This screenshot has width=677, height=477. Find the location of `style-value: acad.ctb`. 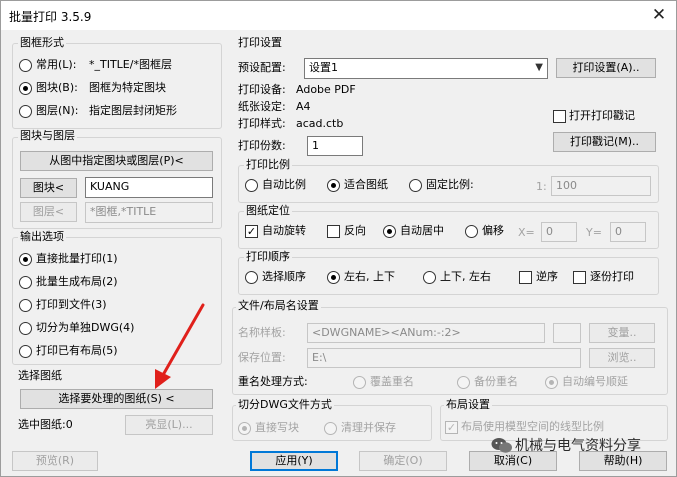

style-value: acad.ctb is located at coordinates (320, 123).